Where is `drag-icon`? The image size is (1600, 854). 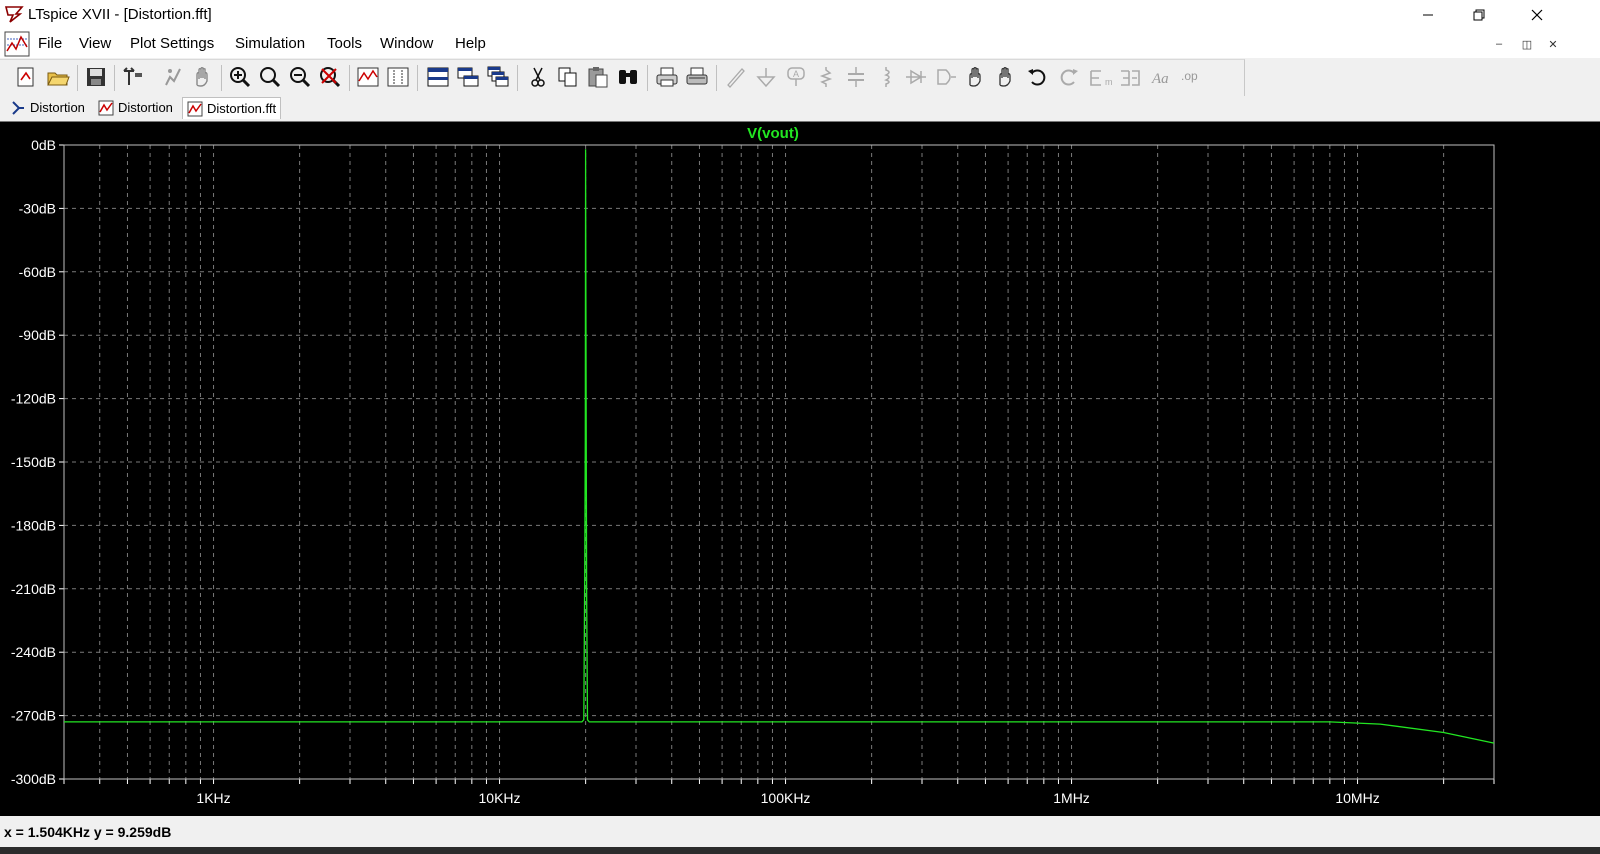 drag-icon is located at coordinates (1006, 77).